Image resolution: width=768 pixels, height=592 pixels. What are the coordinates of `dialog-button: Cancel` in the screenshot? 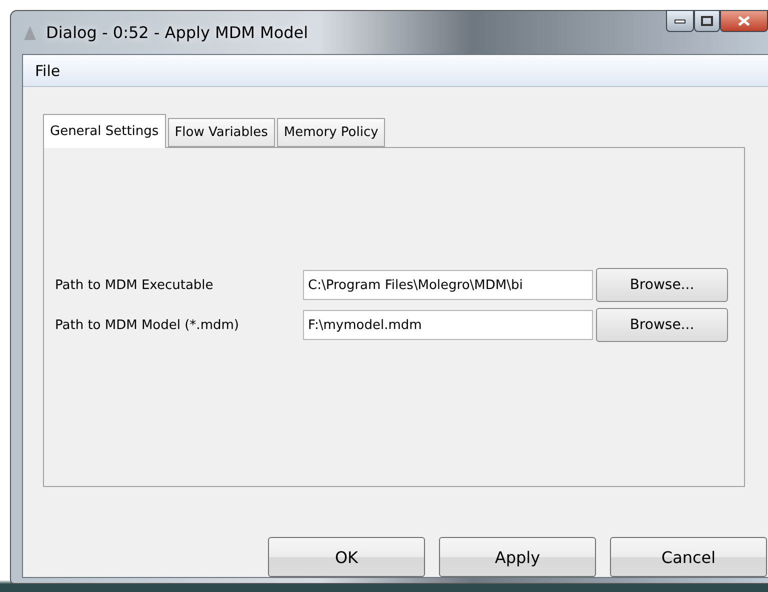 It's located at (688, 557).